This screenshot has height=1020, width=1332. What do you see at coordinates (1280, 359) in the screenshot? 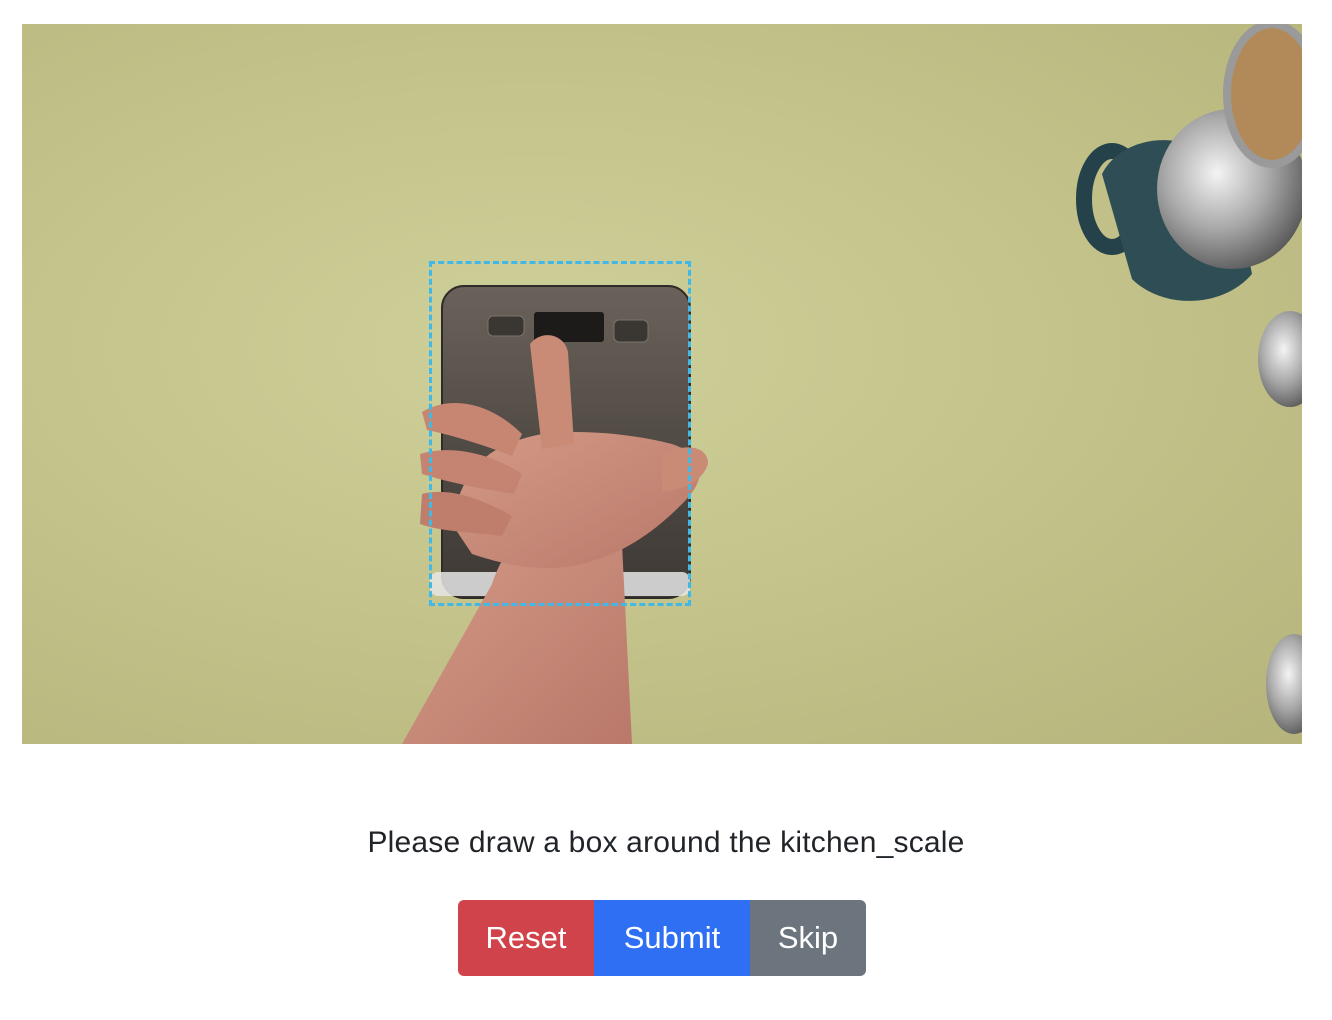
I see `metal-cup` at bounding box center [1280, 359].